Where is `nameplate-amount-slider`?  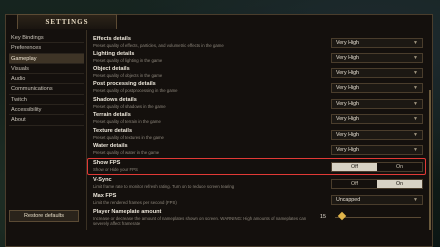 nameplate-amount-slider is located at coordinates (378, 217).